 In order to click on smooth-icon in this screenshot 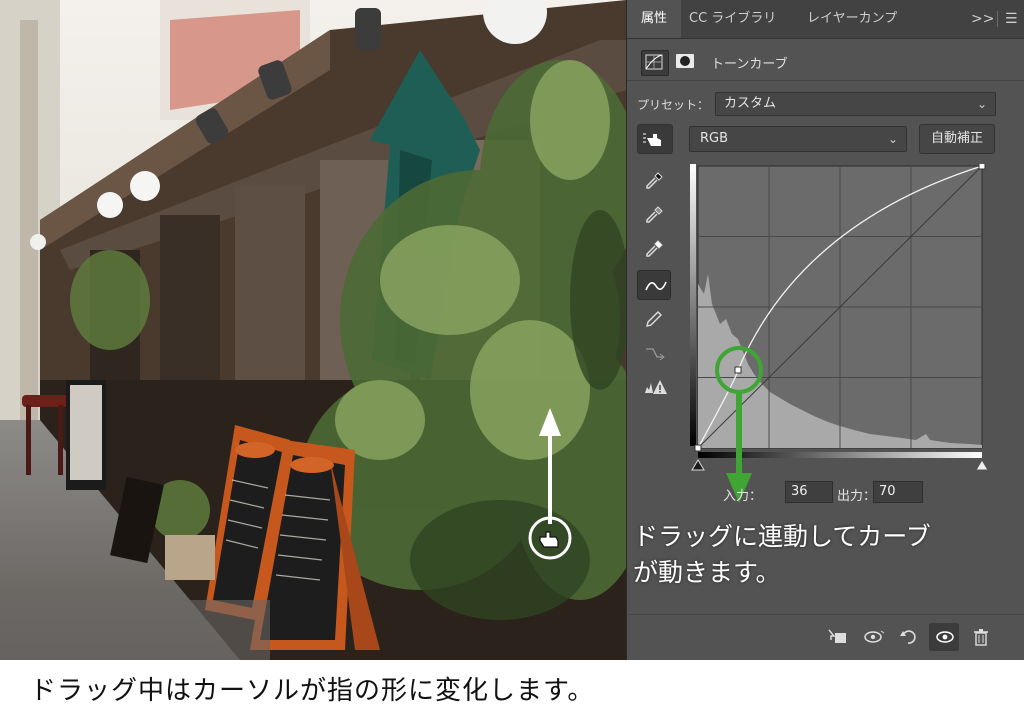, I will do `click(655, 354)`.